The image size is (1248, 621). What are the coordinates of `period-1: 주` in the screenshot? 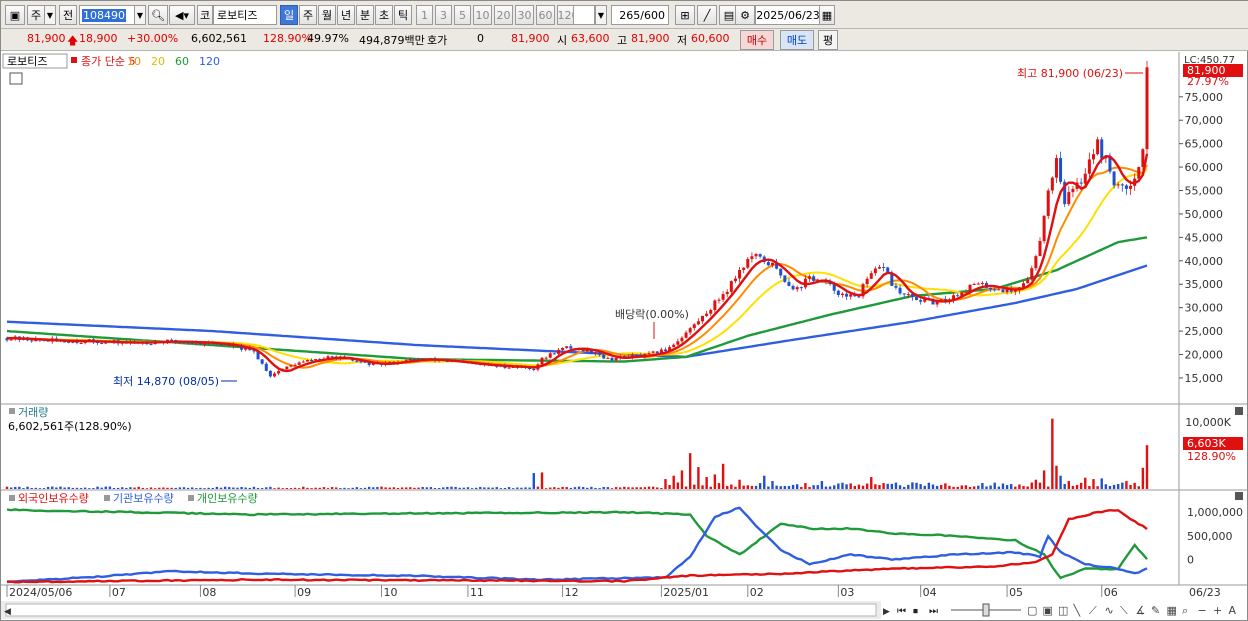 It's located at (308, 15).